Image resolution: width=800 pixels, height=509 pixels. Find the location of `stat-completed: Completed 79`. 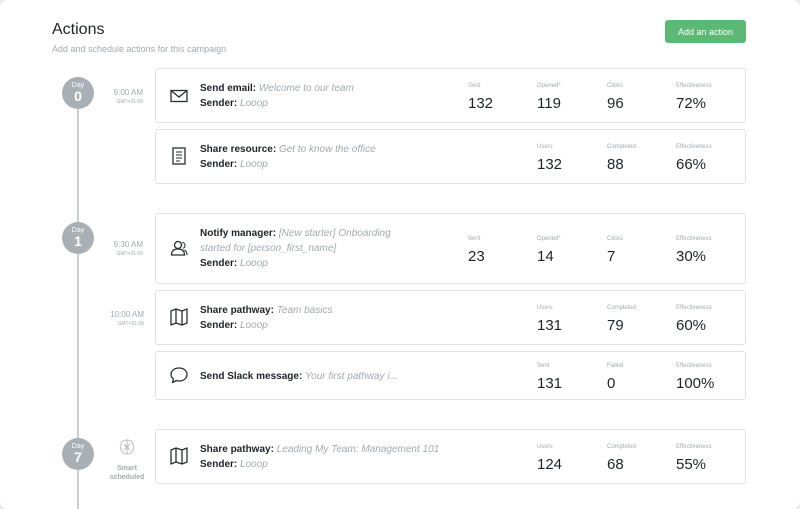

stat-completed: Completed 79 is located at coordinates (642, 319).